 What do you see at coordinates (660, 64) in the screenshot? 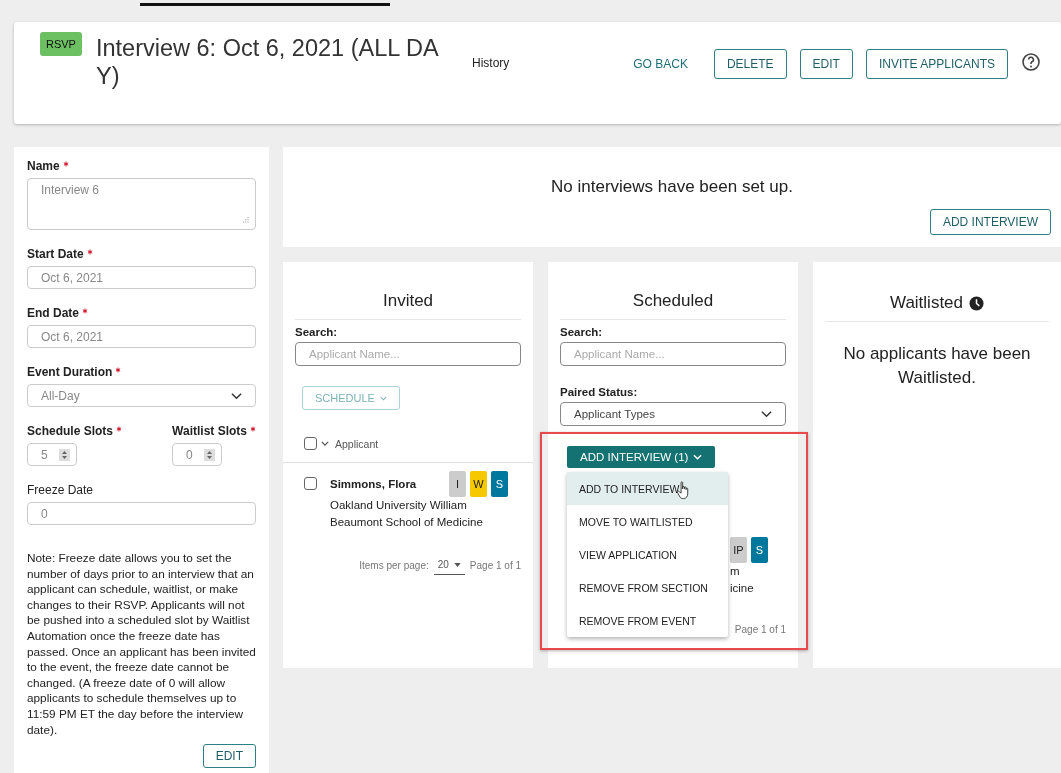
I see `go-back-link: GO BACK` at bounding box center [660, 64].